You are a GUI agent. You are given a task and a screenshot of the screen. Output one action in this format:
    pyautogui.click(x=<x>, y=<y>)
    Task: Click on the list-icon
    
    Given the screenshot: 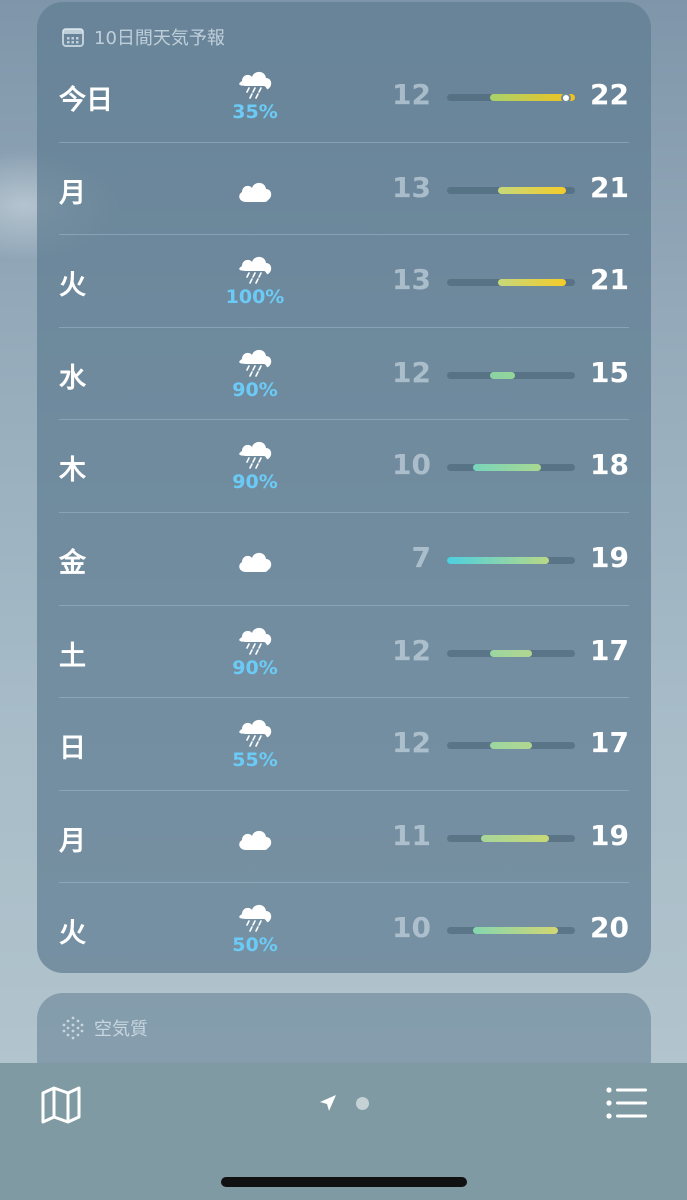 What is the action you would take?
    pyautogui.click(x=627, y=1103)
    